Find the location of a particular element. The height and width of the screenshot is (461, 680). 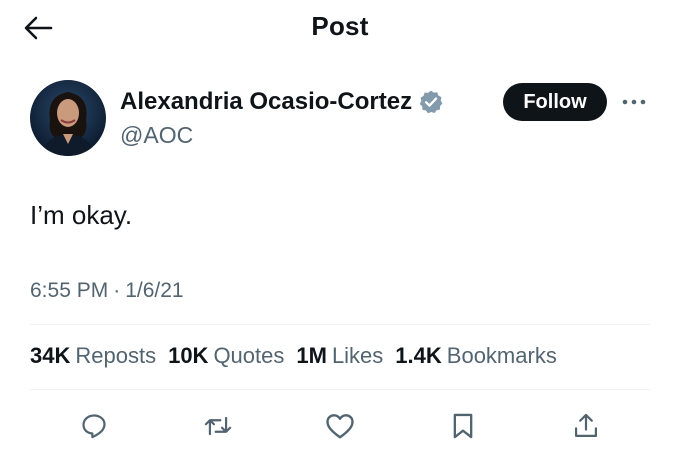

likes-stat: 1M Likes is located at coordinates (339, 356).